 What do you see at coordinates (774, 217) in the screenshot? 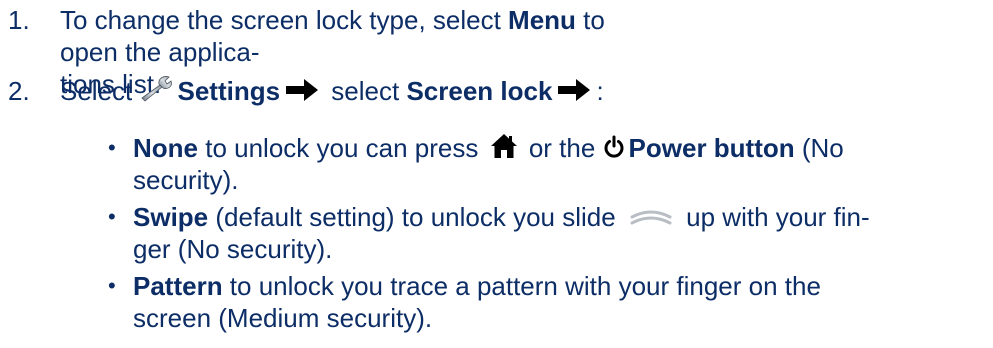
I see `list-item-text-part: up with your fin-` at bounding box center [774, 217].